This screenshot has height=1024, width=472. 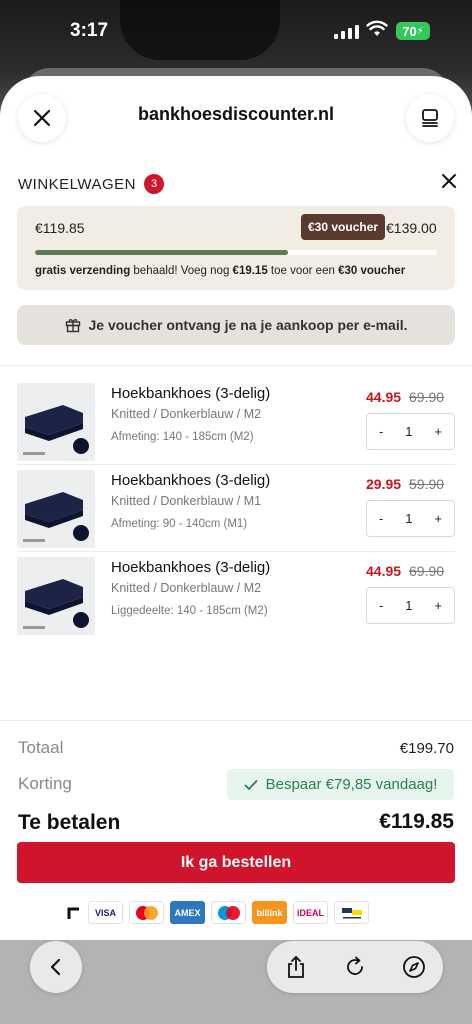 I want to click on klarna-icon, so click(x=73, y=913).